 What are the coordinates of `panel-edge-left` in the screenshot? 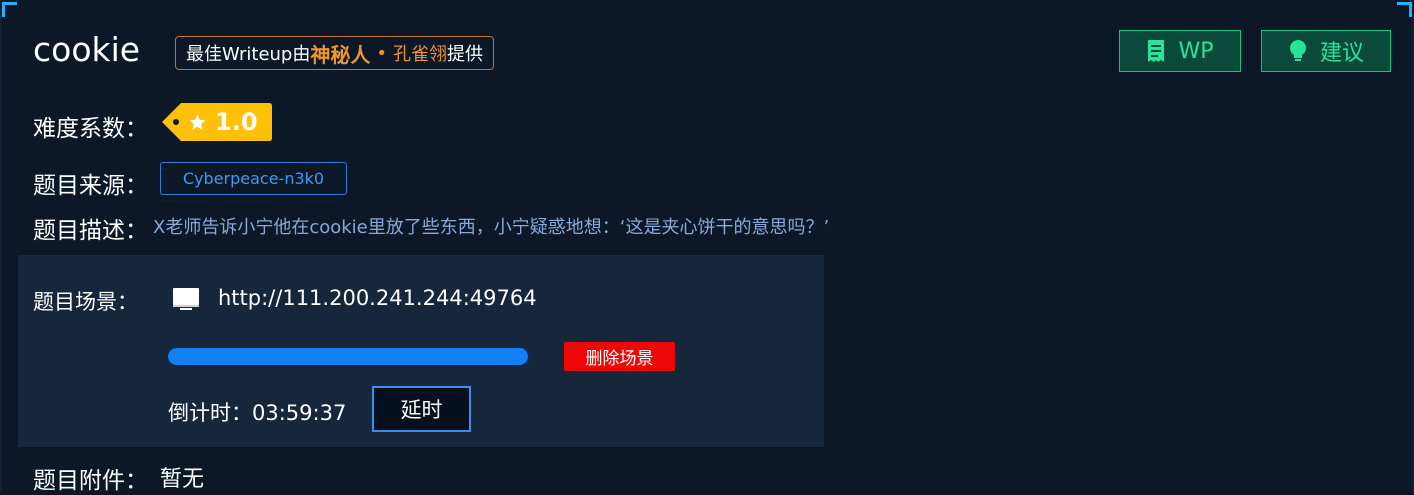 It's located at (1, 253).